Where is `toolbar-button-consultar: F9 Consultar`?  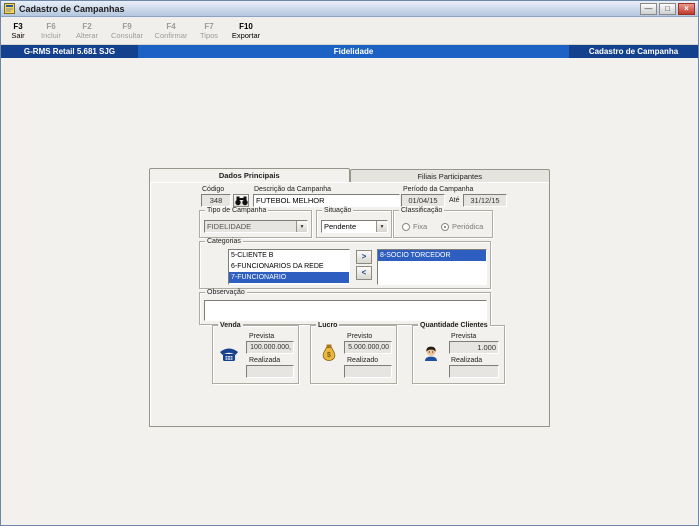
toolbar-button-consultar: F9 Consultar is located at coordinates (127, 30).